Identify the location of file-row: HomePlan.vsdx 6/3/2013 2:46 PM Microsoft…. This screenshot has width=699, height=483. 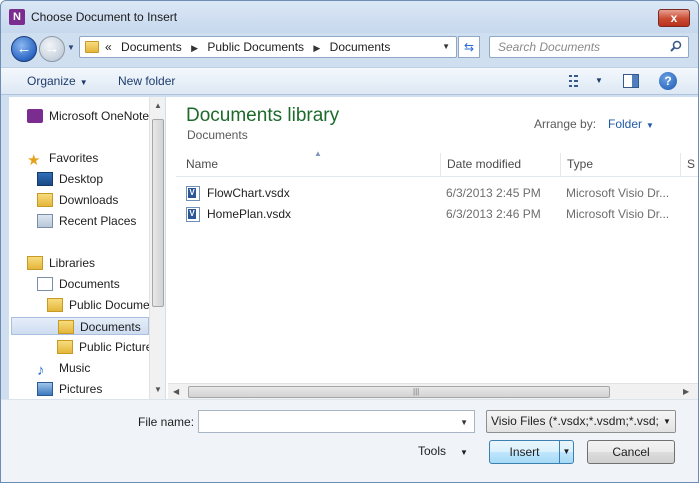
(436, 214).